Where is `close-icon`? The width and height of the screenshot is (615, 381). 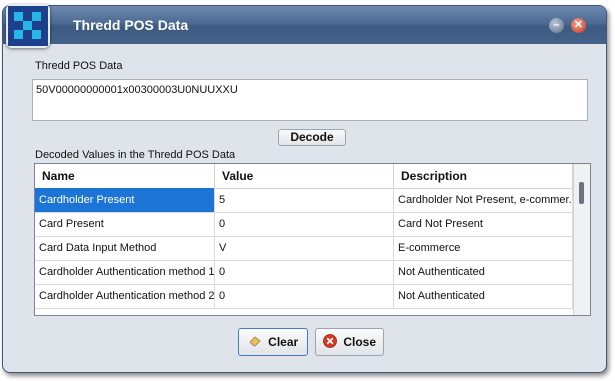
close-icon is located at coordinates (333, 341).